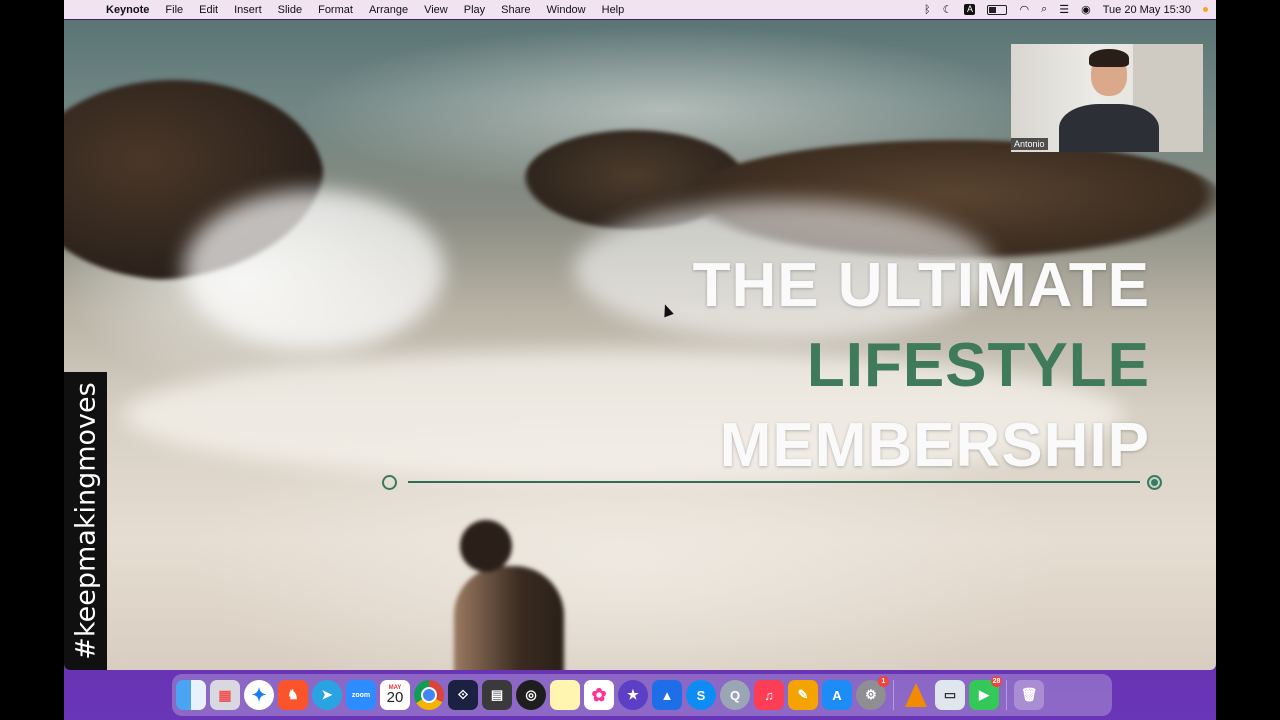  What do you see at coordinates (921, 285) in the screenshot?
I see `title-line-1: THE ULTIMATE` at bounding box center [921, 285].